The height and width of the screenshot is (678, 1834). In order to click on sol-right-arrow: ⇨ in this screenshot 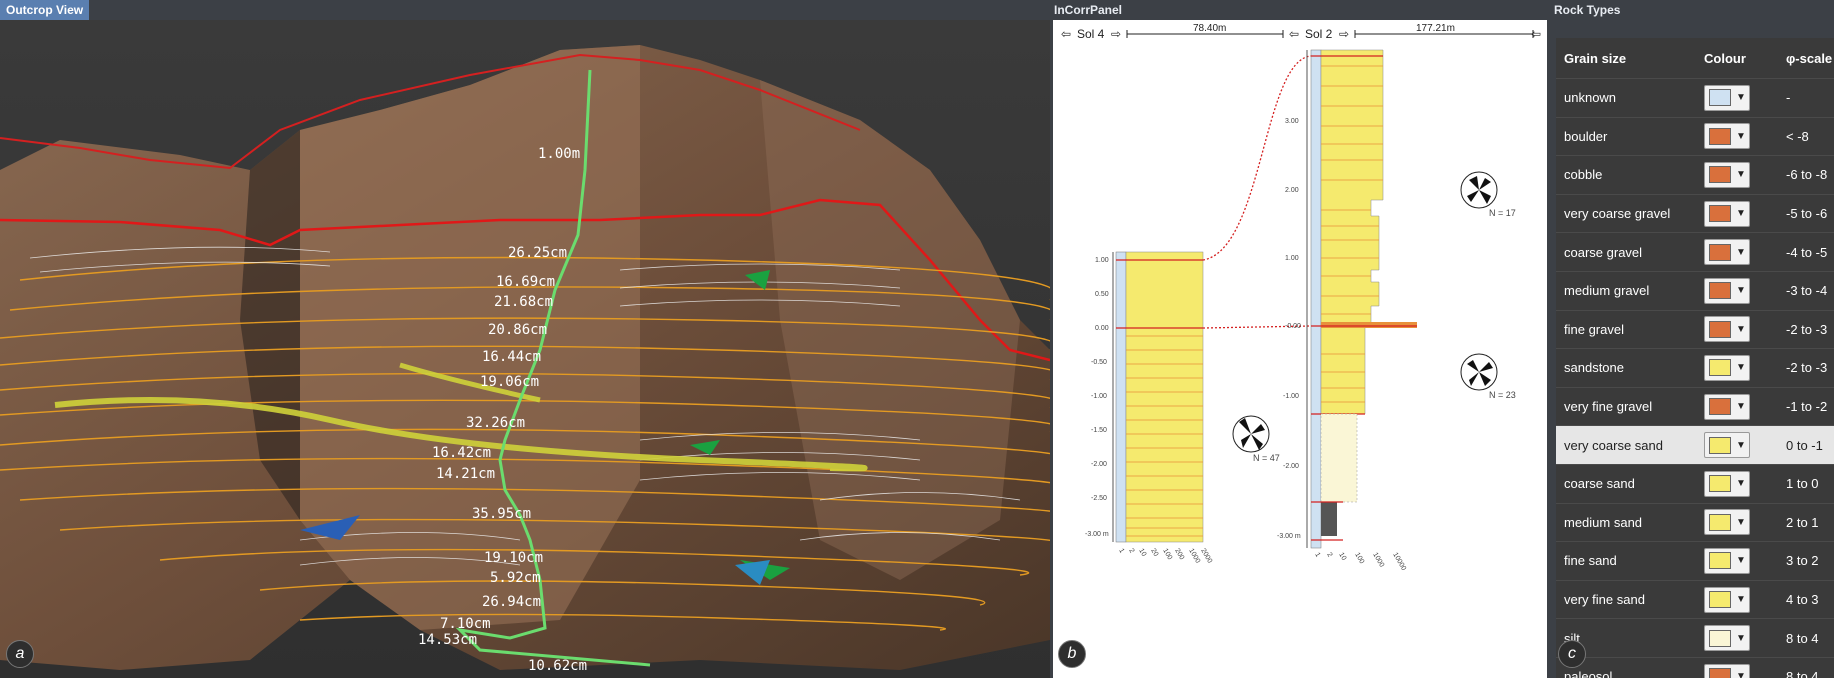, I will do `click(1344, 34)`.